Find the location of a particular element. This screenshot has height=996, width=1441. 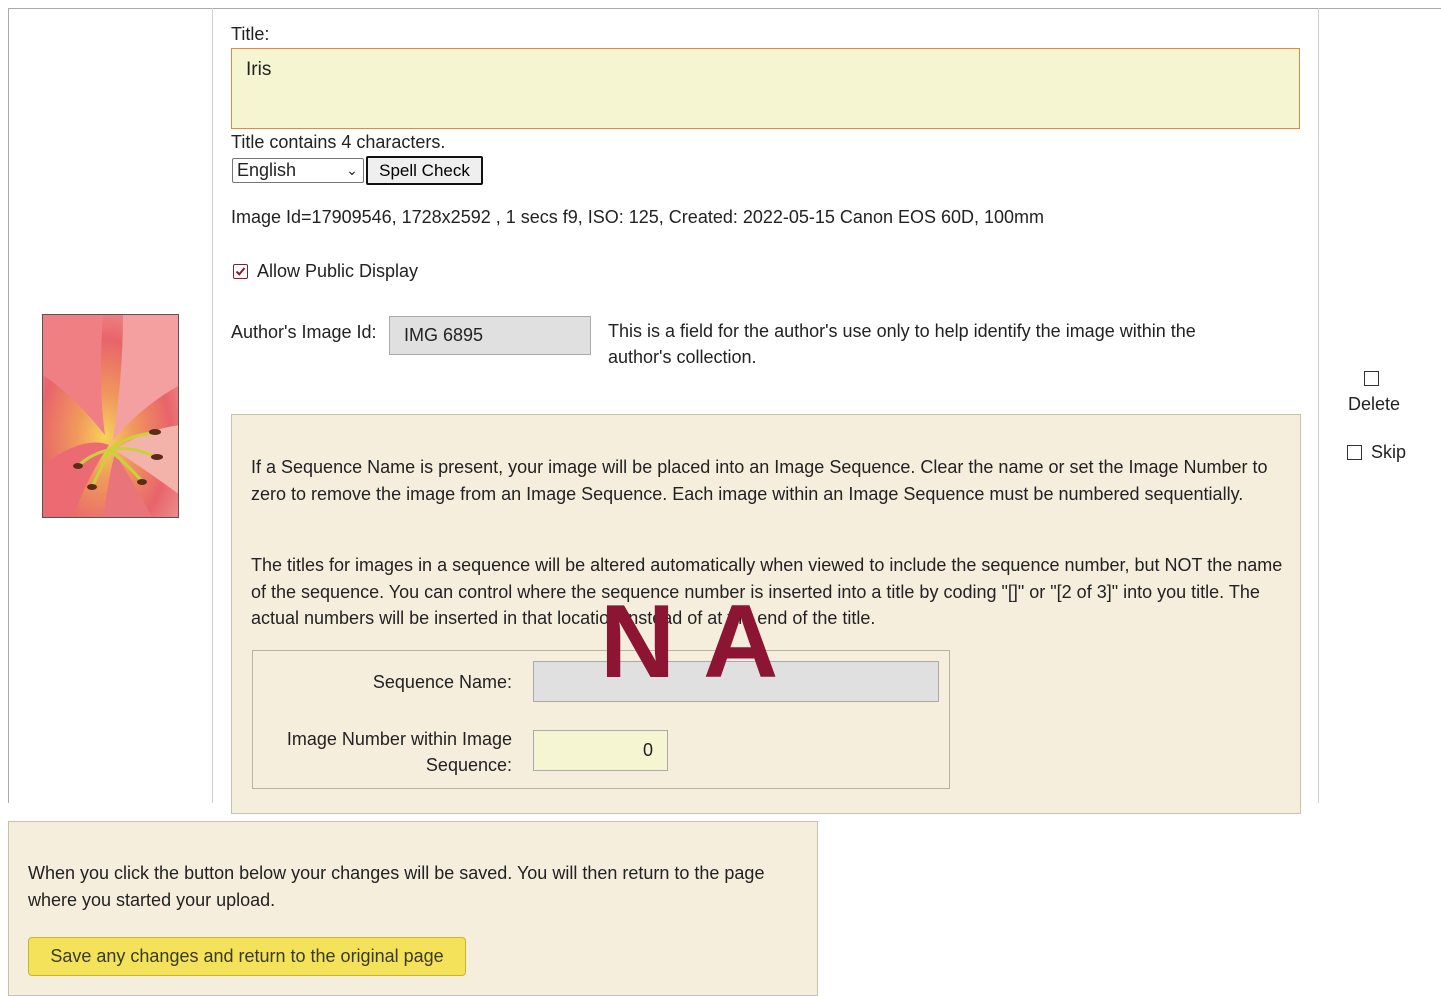

author-image-id-field: IMG 6895 is located at coordinates (490, 335).